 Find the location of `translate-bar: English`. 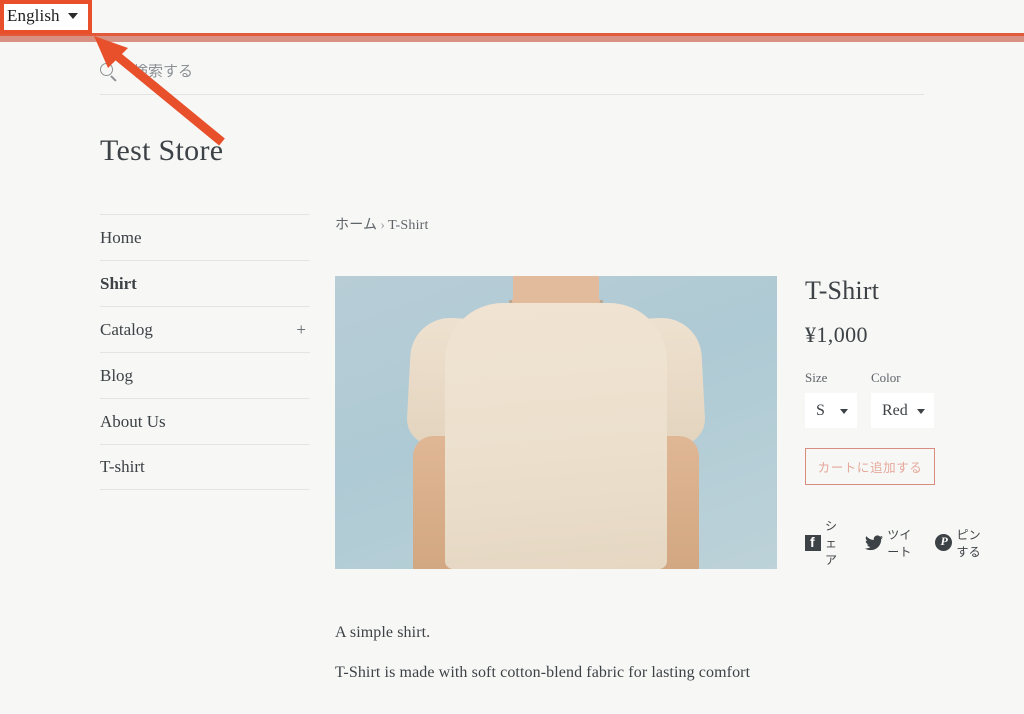

translate-bar: English is located at coordinates (512, 16).